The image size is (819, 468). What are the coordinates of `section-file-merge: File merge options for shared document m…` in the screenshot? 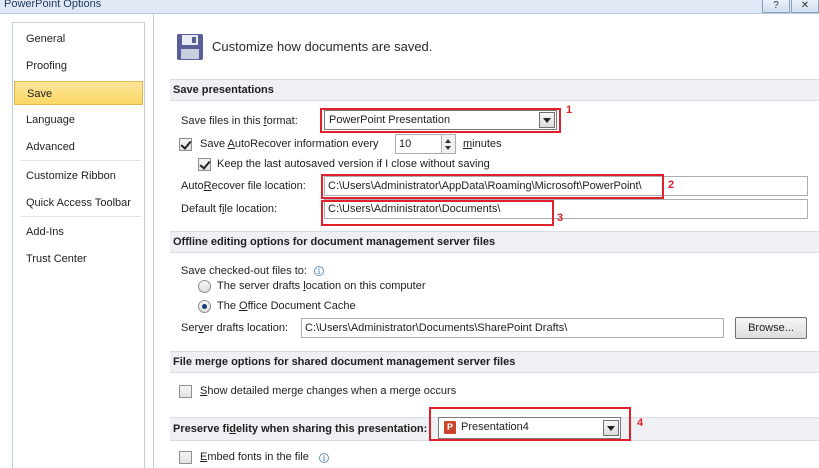 It's located at (494, 362).